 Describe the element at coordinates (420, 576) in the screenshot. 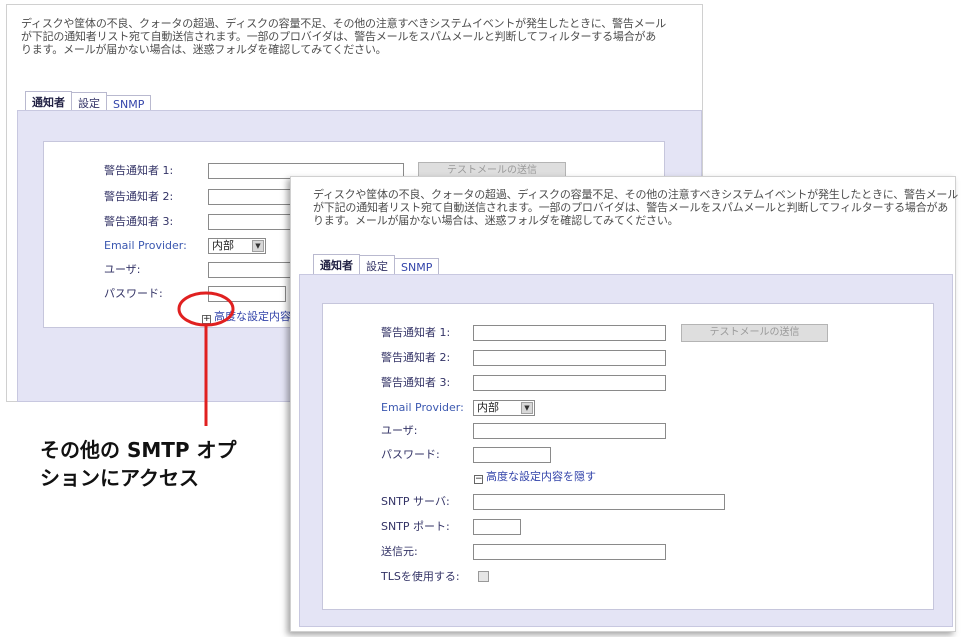

I see `tls-label: TLSを使用する:` at that location.